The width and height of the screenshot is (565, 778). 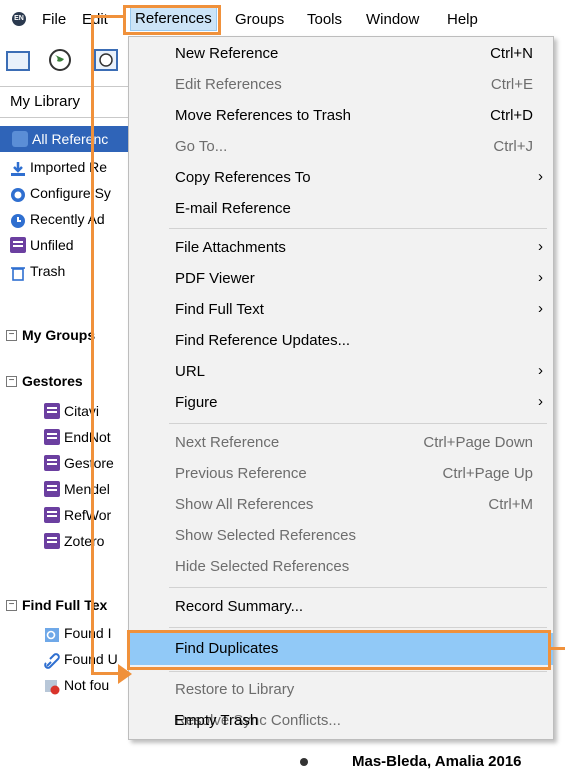 I want to click on sidebar-group-my-groups: − My Groups, so click(x=65, y=335).